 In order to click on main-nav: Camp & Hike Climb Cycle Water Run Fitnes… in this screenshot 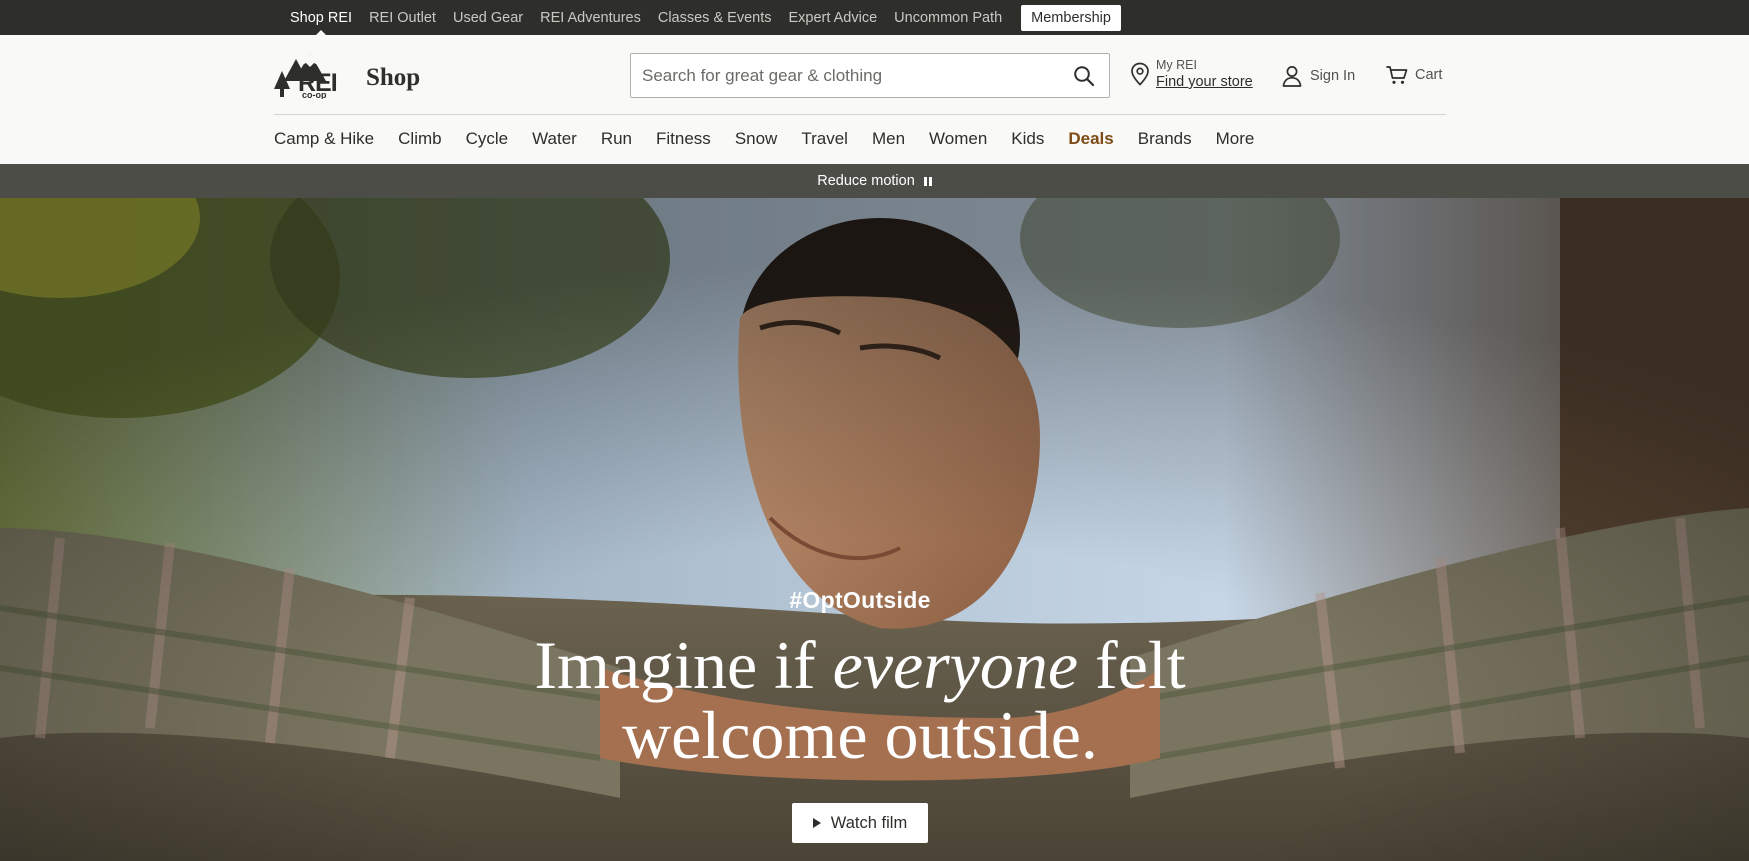, I will do `click(776, 139)`.